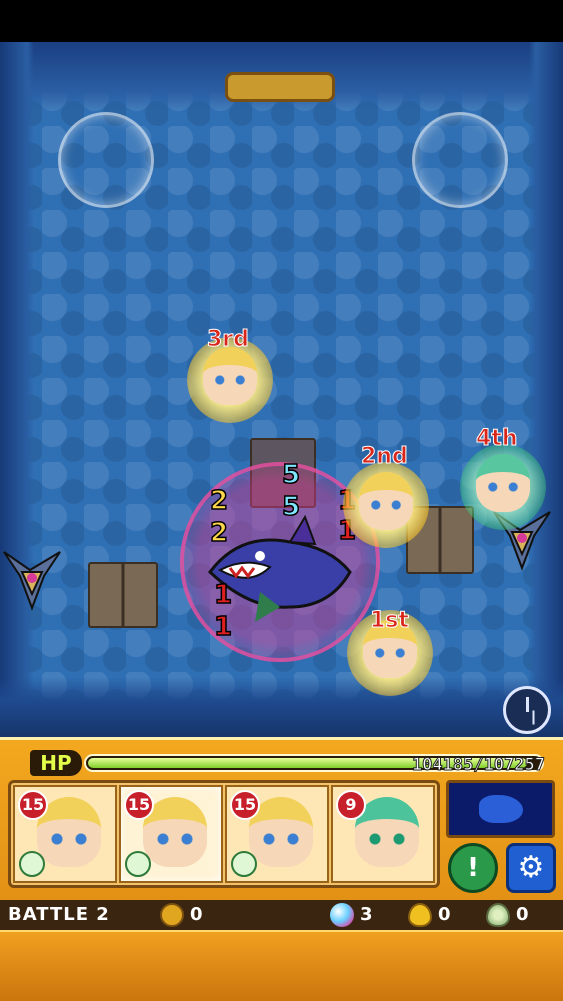 Image resolution: width=563 pixels, height=1001 pixels. Describe the element at coordinates (281, 707) in the screenshot. I see `field-border-bottom` at that location.